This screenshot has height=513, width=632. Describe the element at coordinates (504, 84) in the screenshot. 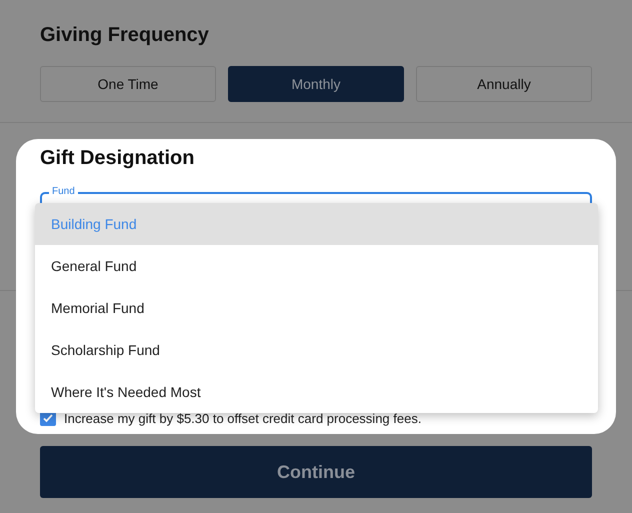

I see `frequency-option: Annually` at that location.